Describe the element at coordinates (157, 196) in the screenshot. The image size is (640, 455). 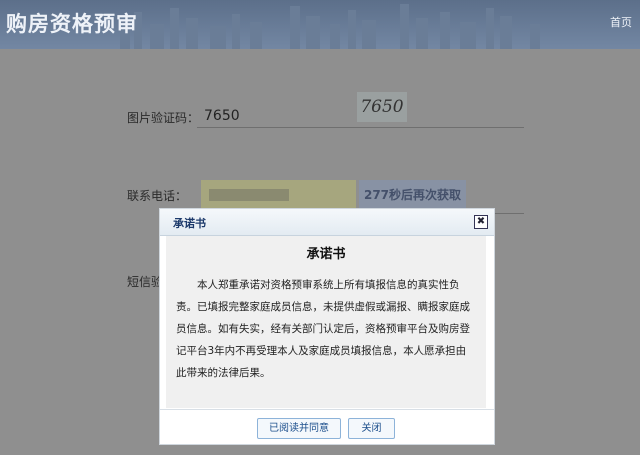
I see `phone-label: 联系电话：` at that location.